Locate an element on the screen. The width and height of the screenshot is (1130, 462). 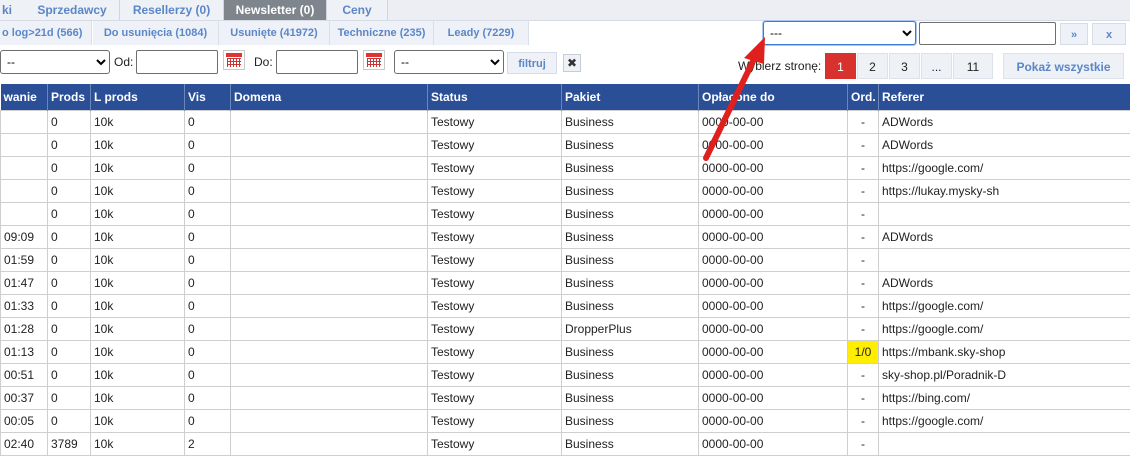
calendar-to-icon is located at coordinates (374, 60).